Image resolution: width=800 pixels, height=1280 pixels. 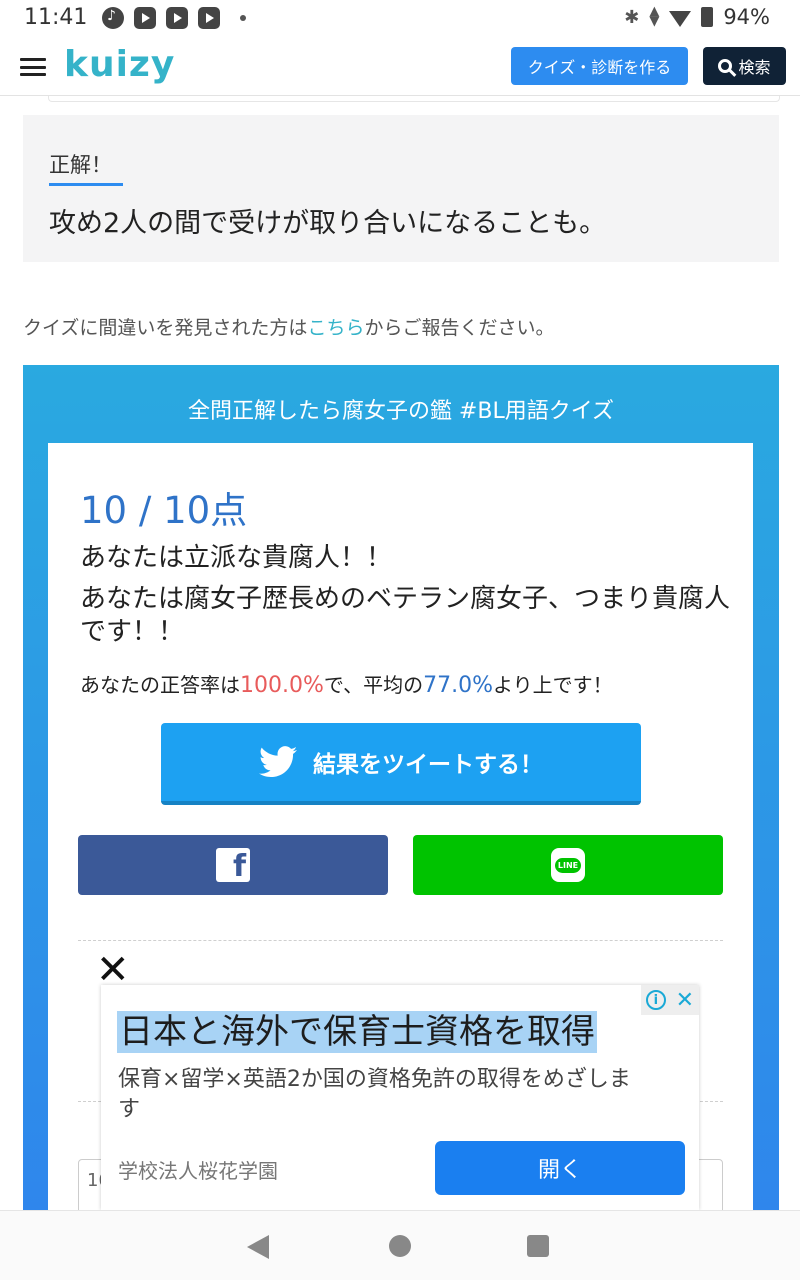 What do you see at coordinates (458, 685) in the screenshot?
I see `average-value: 77.0%` at bounding box center [458, 685].